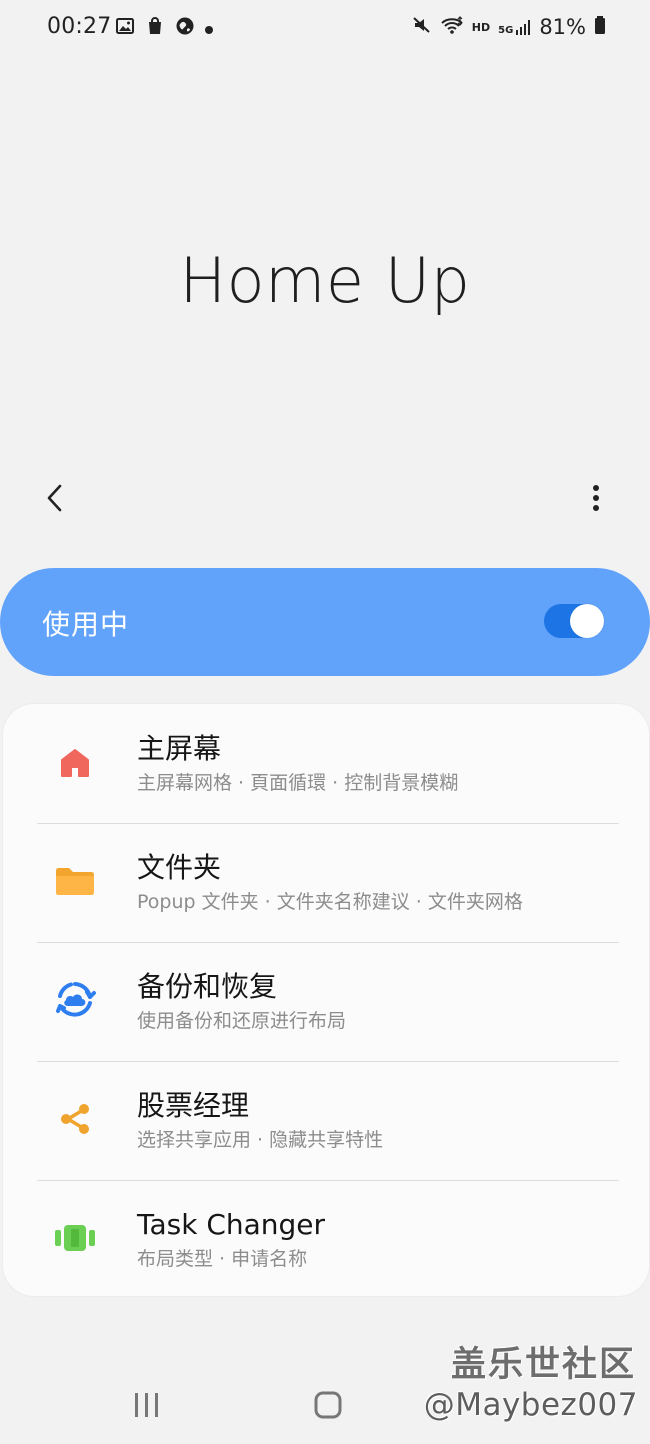  I want to click on globe-icon, so click(185, 28).